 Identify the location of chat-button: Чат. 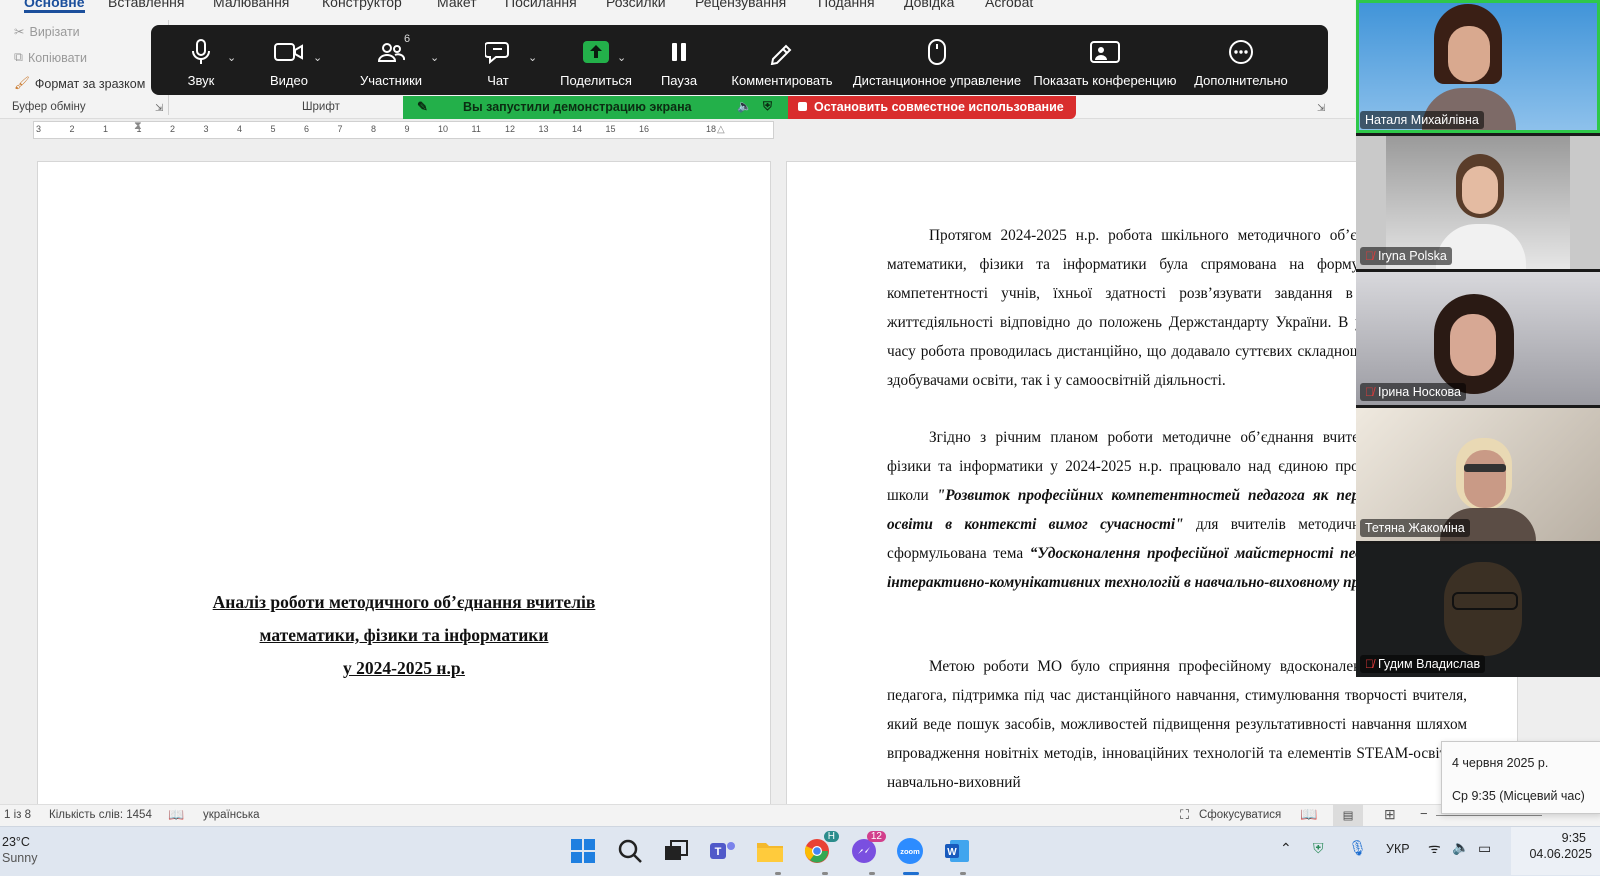
(498, 60).